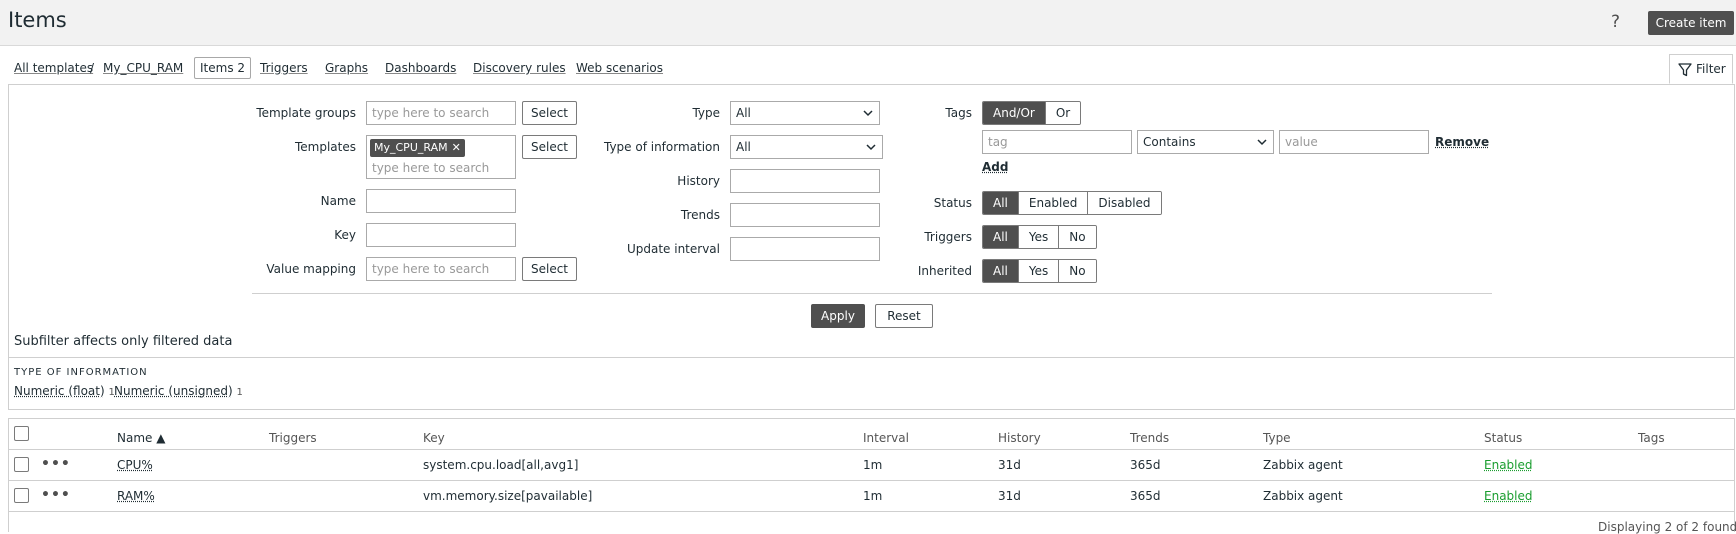 The width and height of the screenshot is (1736, 534). Describe the element at coordinates (805, 249) in the screenshot. I see `update-interval-input` at that location.